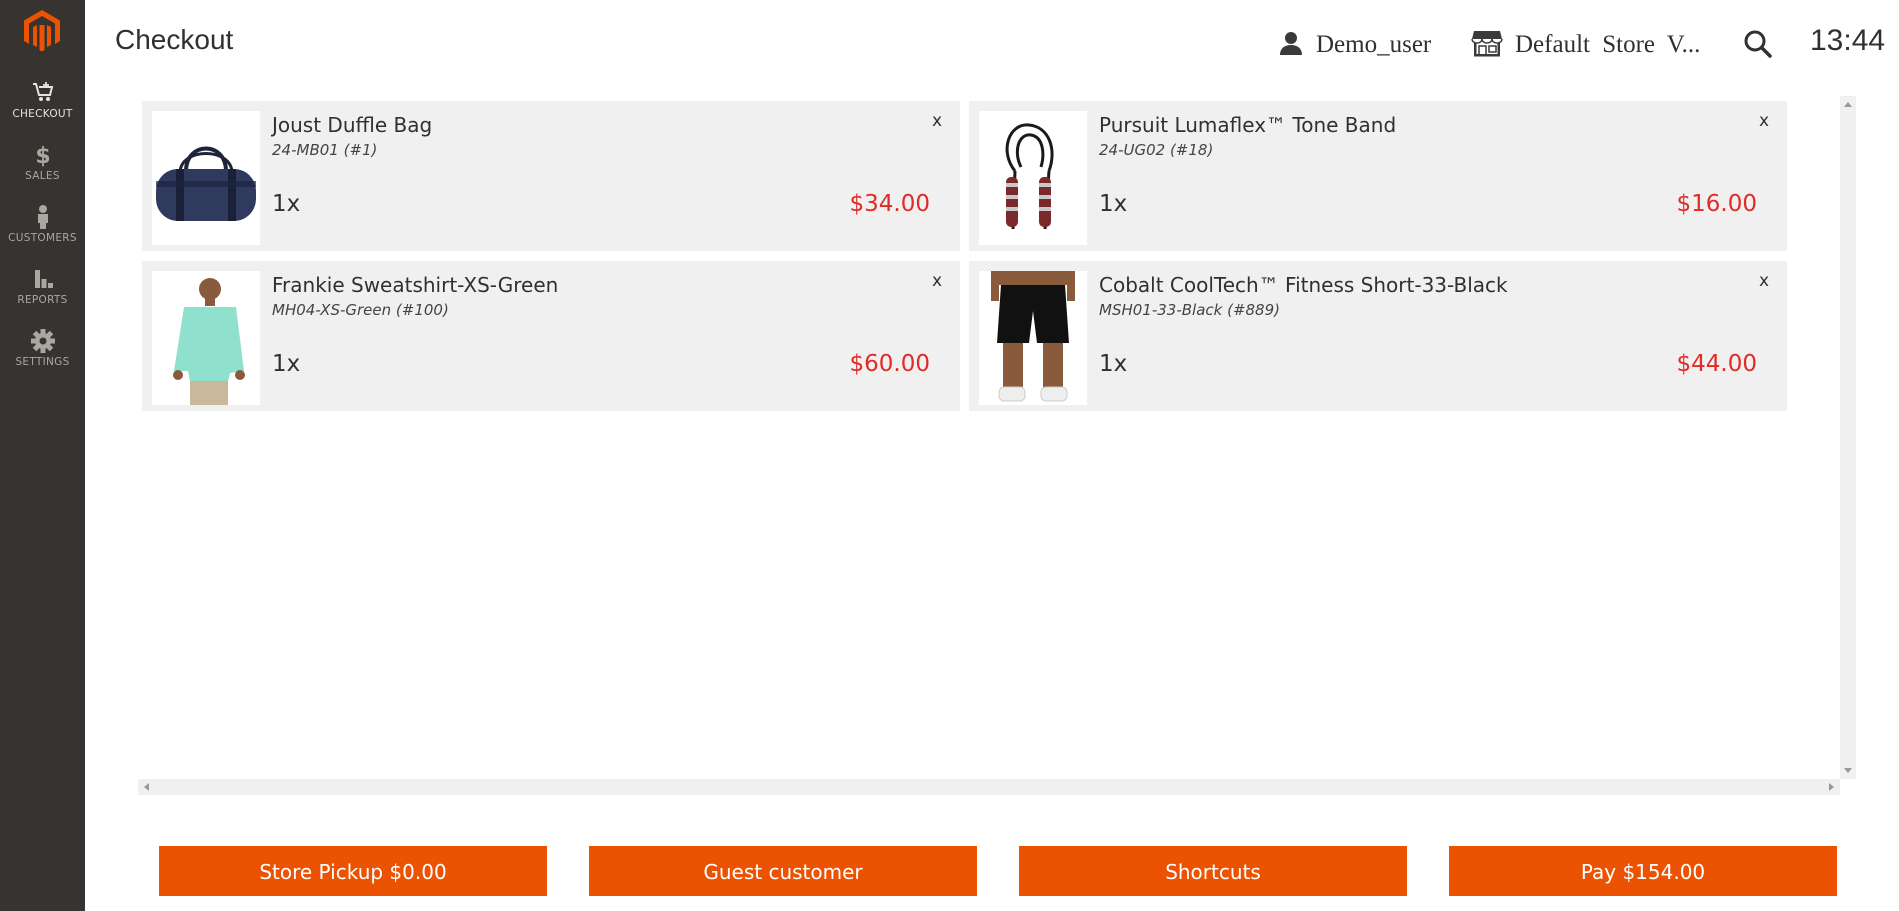 Image resolution: width=1899 pixels, height=911 pixels. I want to click on store-pickup-button: Store Pickup $0.00, so click(353, 871).